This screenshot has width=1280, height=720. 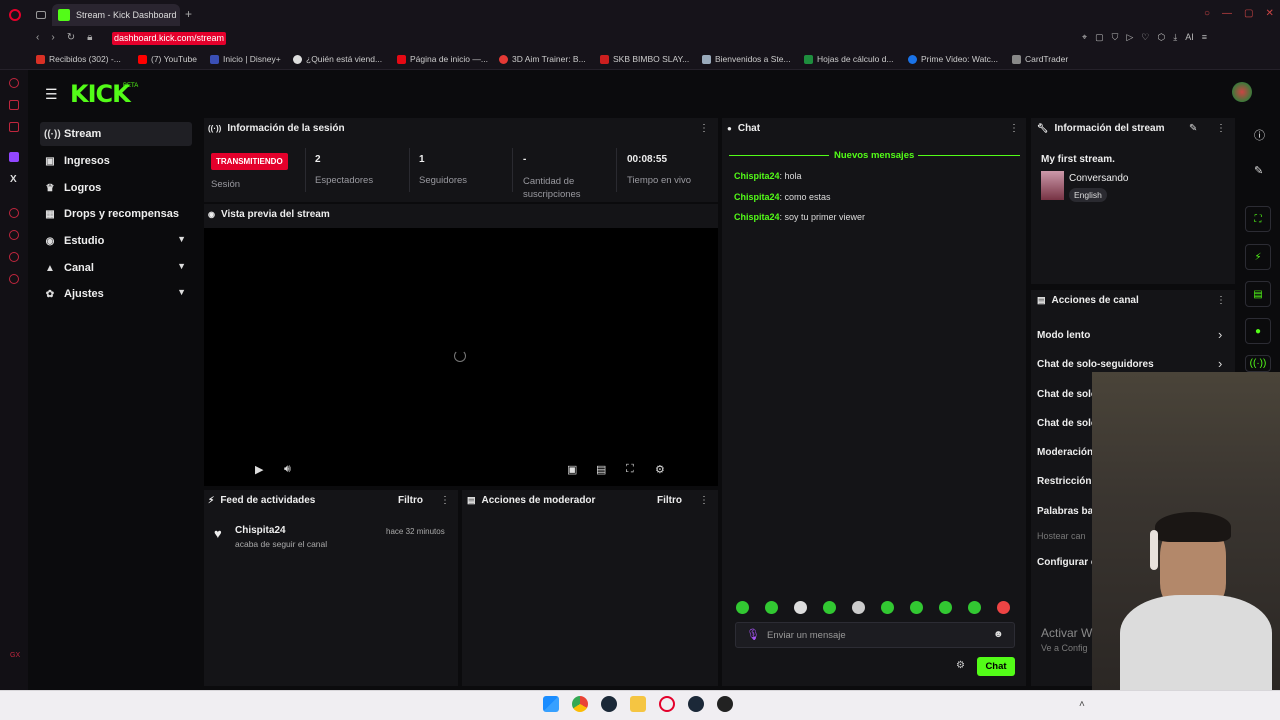 What do you see at coordinates (14, 105) in the screenshot?
I see `messenger-icon` at bounding box center [14, 105].